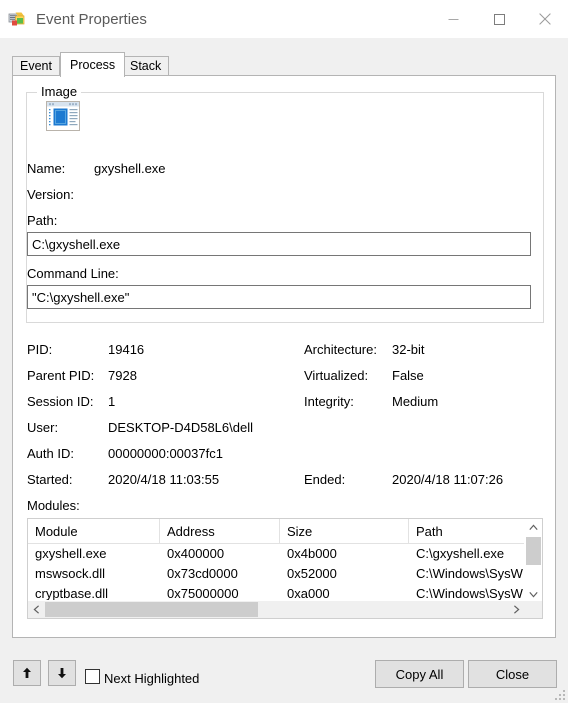 The height and width of the screenshot is (703, 568). What do you see at coordinates (36, 609) in the screenshot?
I see `chevron-left-icon` at bounding box center [36, 609].